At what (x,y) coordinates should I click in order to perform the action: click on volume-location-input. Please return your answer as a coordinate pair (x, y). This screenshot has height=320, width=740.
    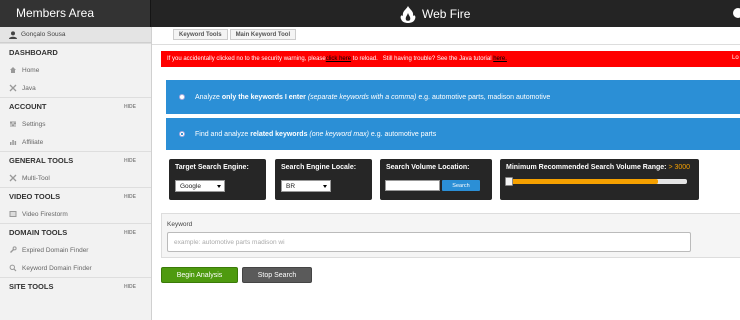
    Looking at the image, I should click on (412, 185).